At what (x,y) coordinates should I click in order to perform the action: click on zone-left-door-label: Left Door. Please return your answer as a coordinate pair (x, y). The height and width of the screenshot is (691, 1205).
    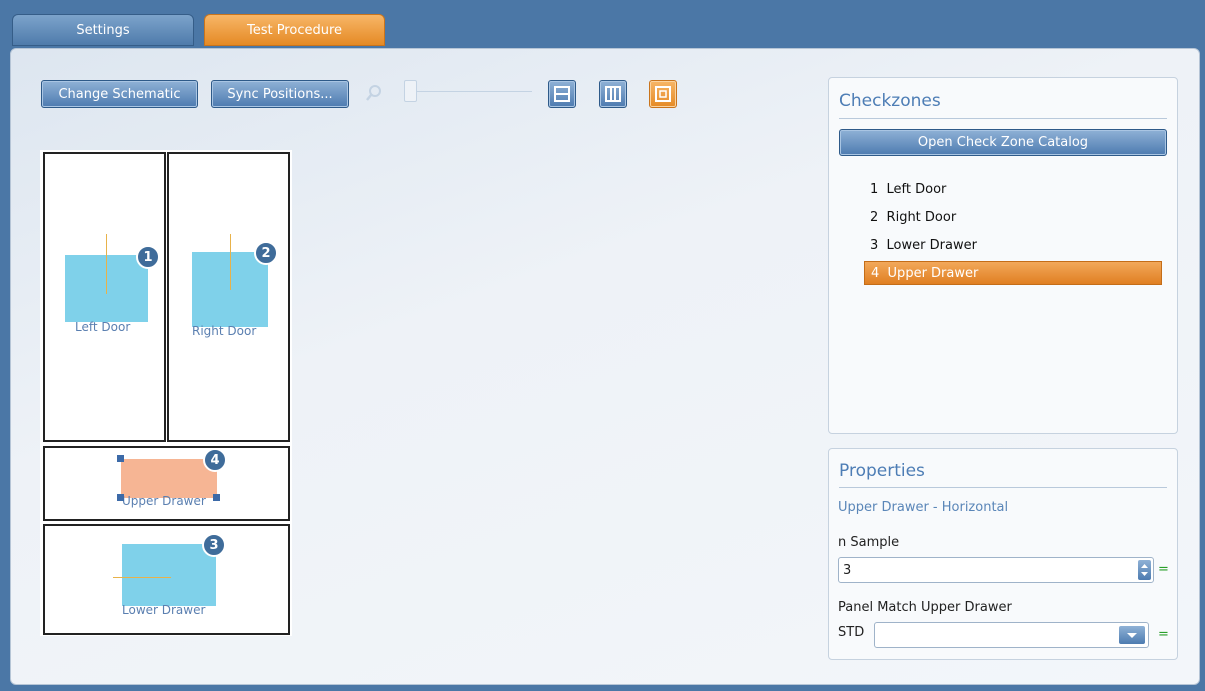
    Looking at the image, I should click on (103, 327).